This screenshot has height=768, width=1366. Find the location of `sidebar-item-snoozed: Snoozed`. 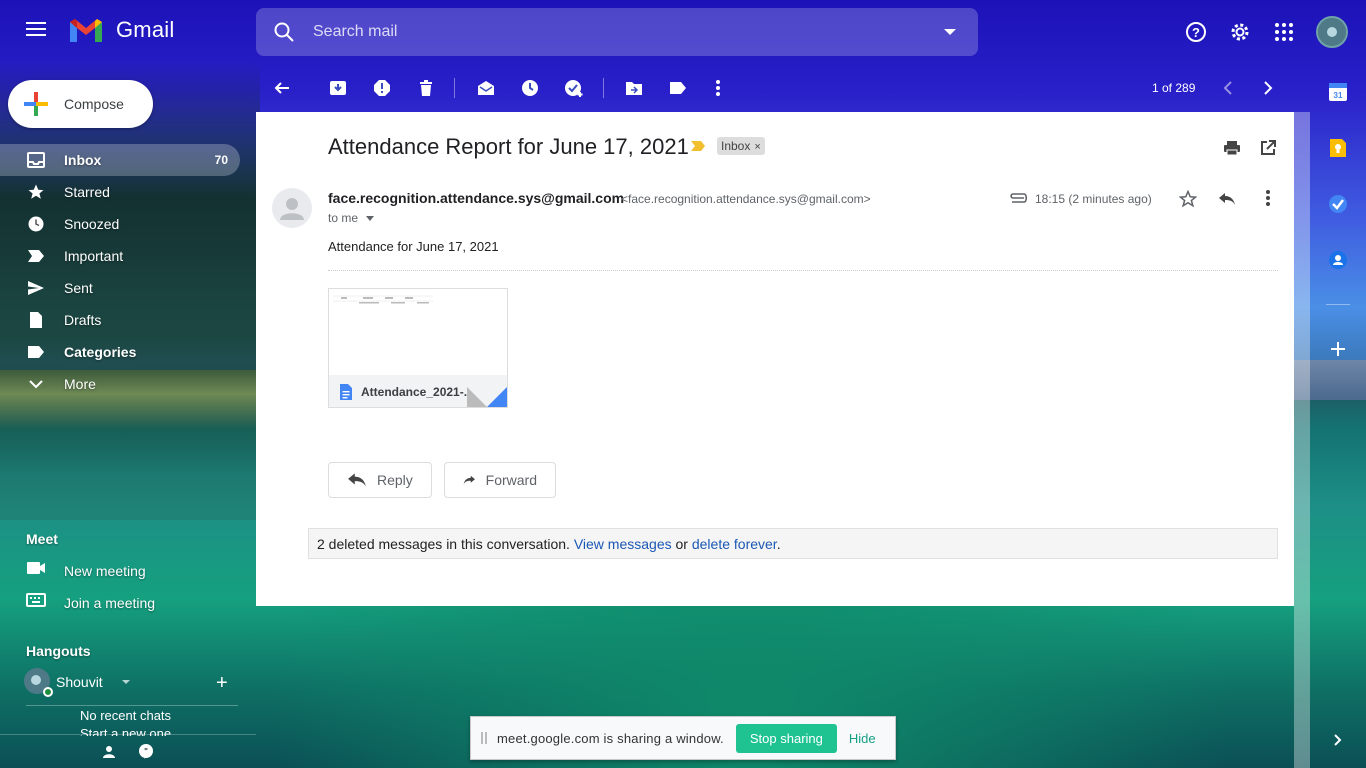

sidebar-item-snoozed: Snoozed is located at coordinates (128, 224).